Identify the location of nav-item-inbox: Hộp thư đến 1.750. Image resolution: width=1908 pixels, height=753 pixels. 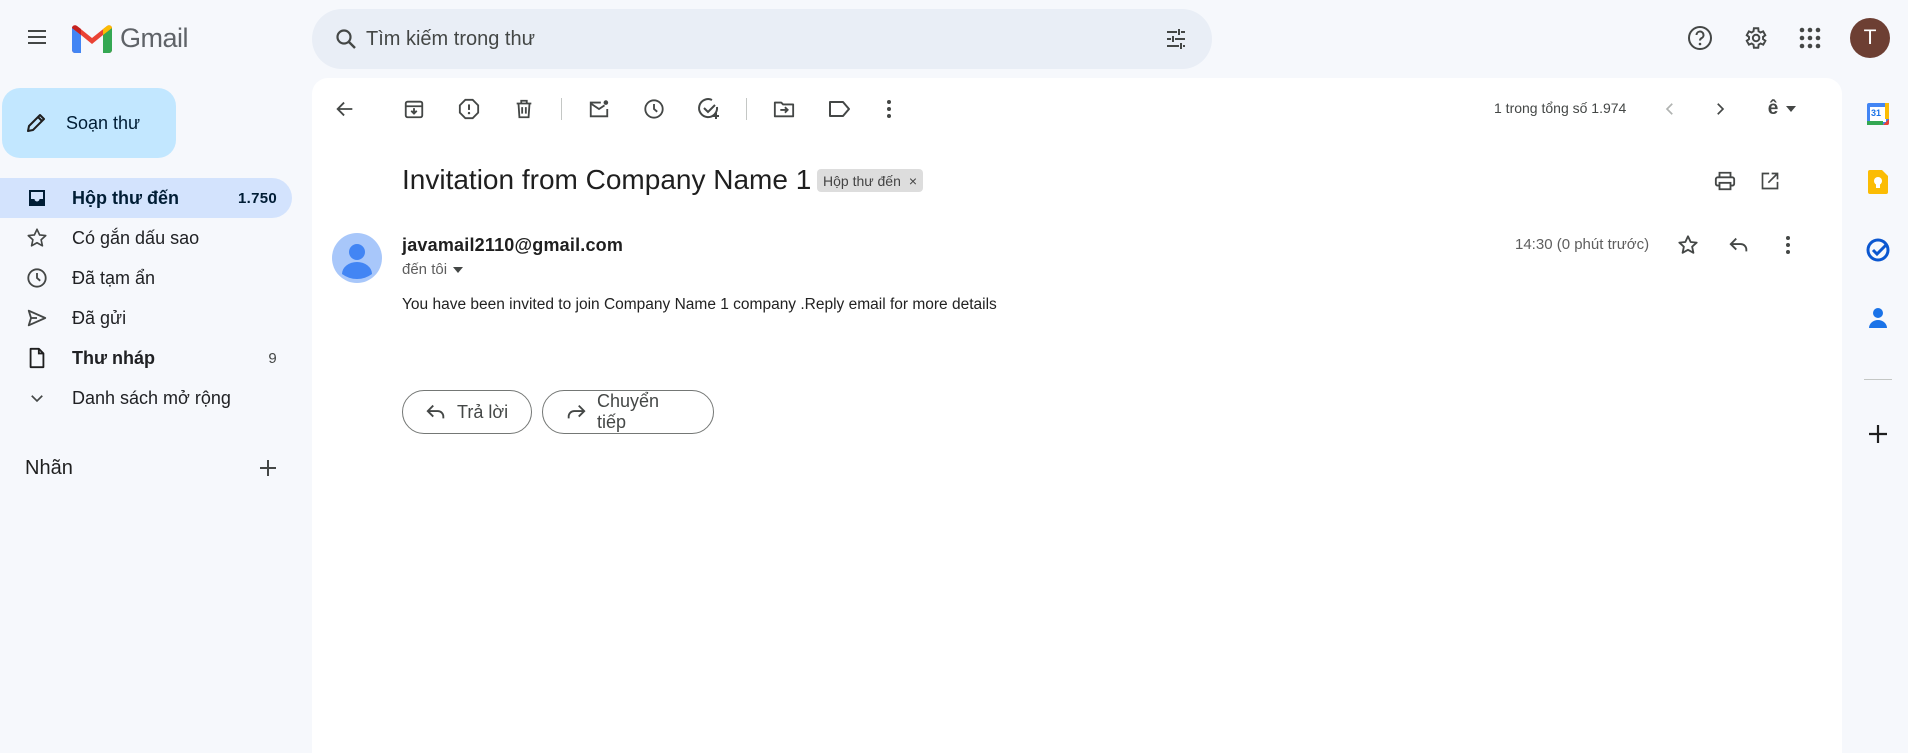
(146, 198).